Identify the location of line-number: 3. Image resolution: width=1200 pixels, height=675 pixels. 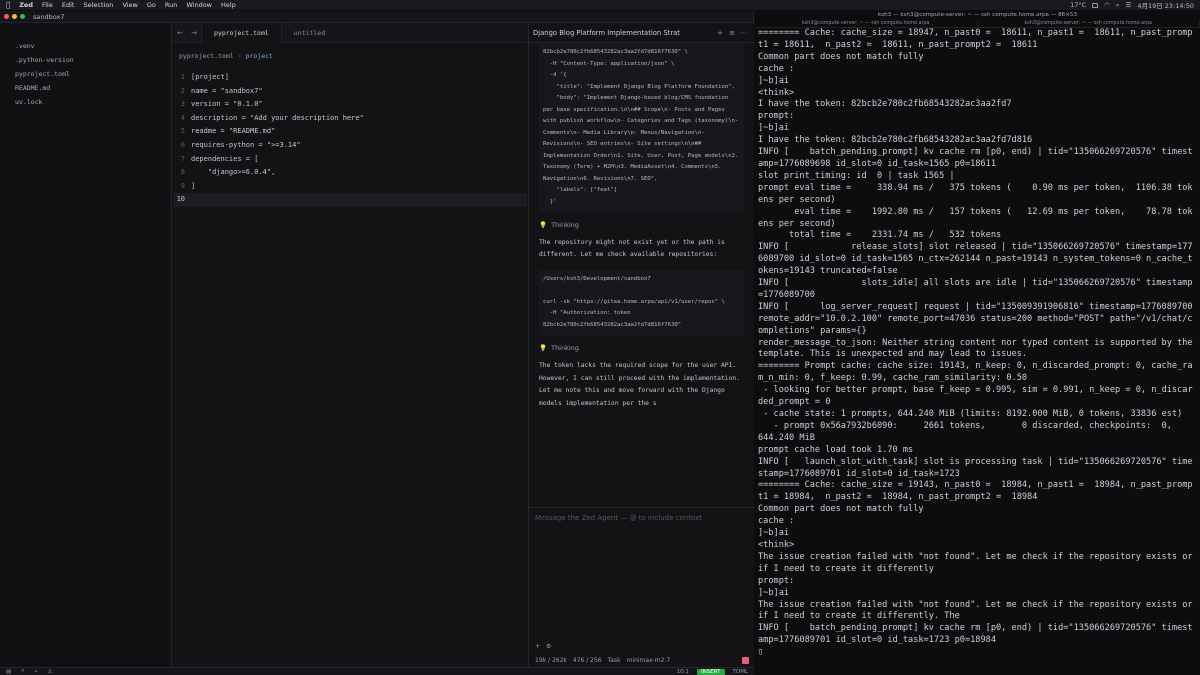
(182, 104).